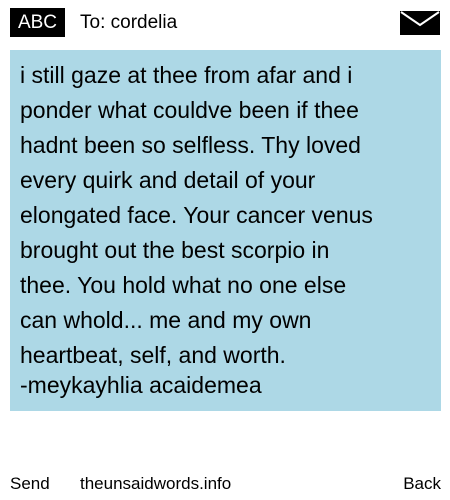  Describe the element at coordinates (37, 22) in the screenshot. I see `input-mode-badge: ABC` at that location.